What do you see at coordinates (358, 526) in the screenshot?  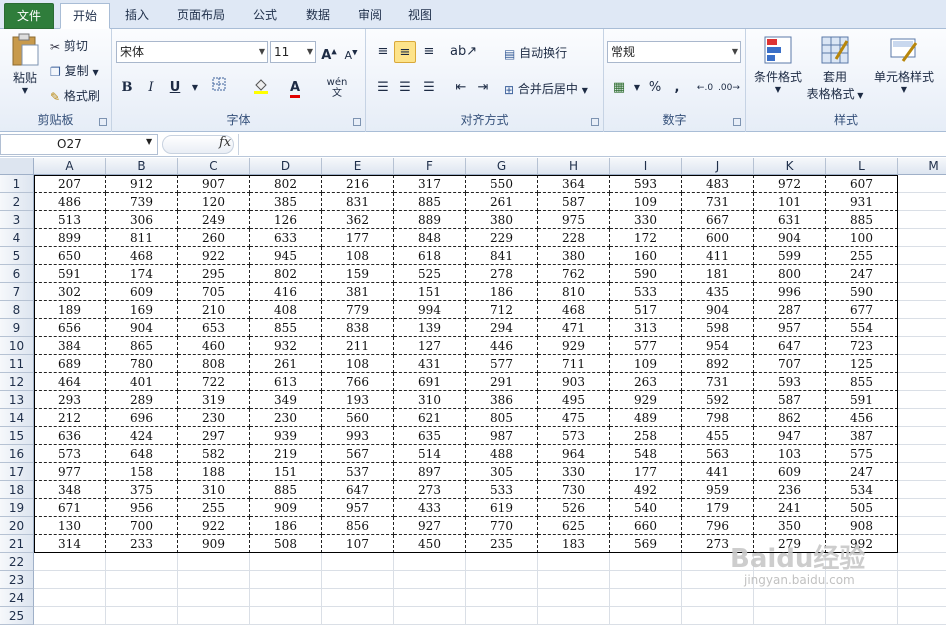 I see `cell: 856` at bounding box center [358, 526].